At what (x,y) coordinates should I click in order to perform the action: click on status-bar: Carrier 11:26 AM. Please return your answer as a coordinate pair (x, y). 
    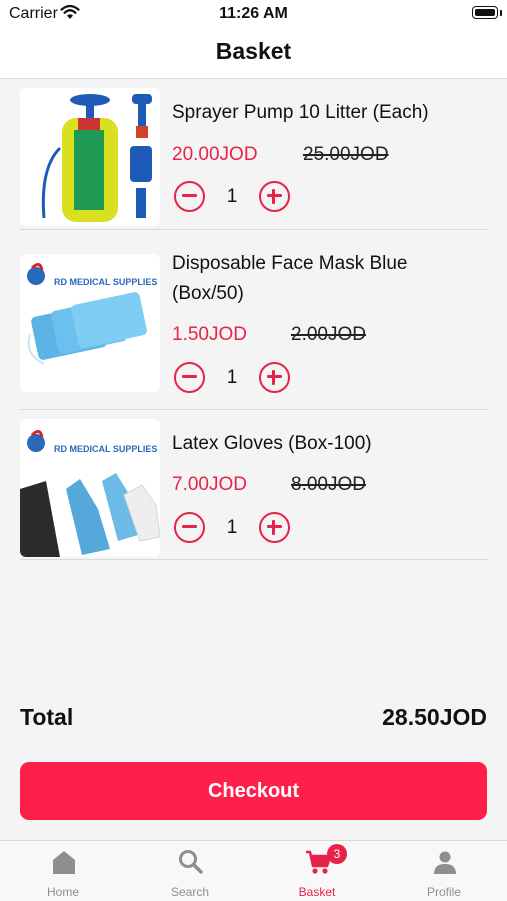
    Looking at the image, I should click on (253, 15).